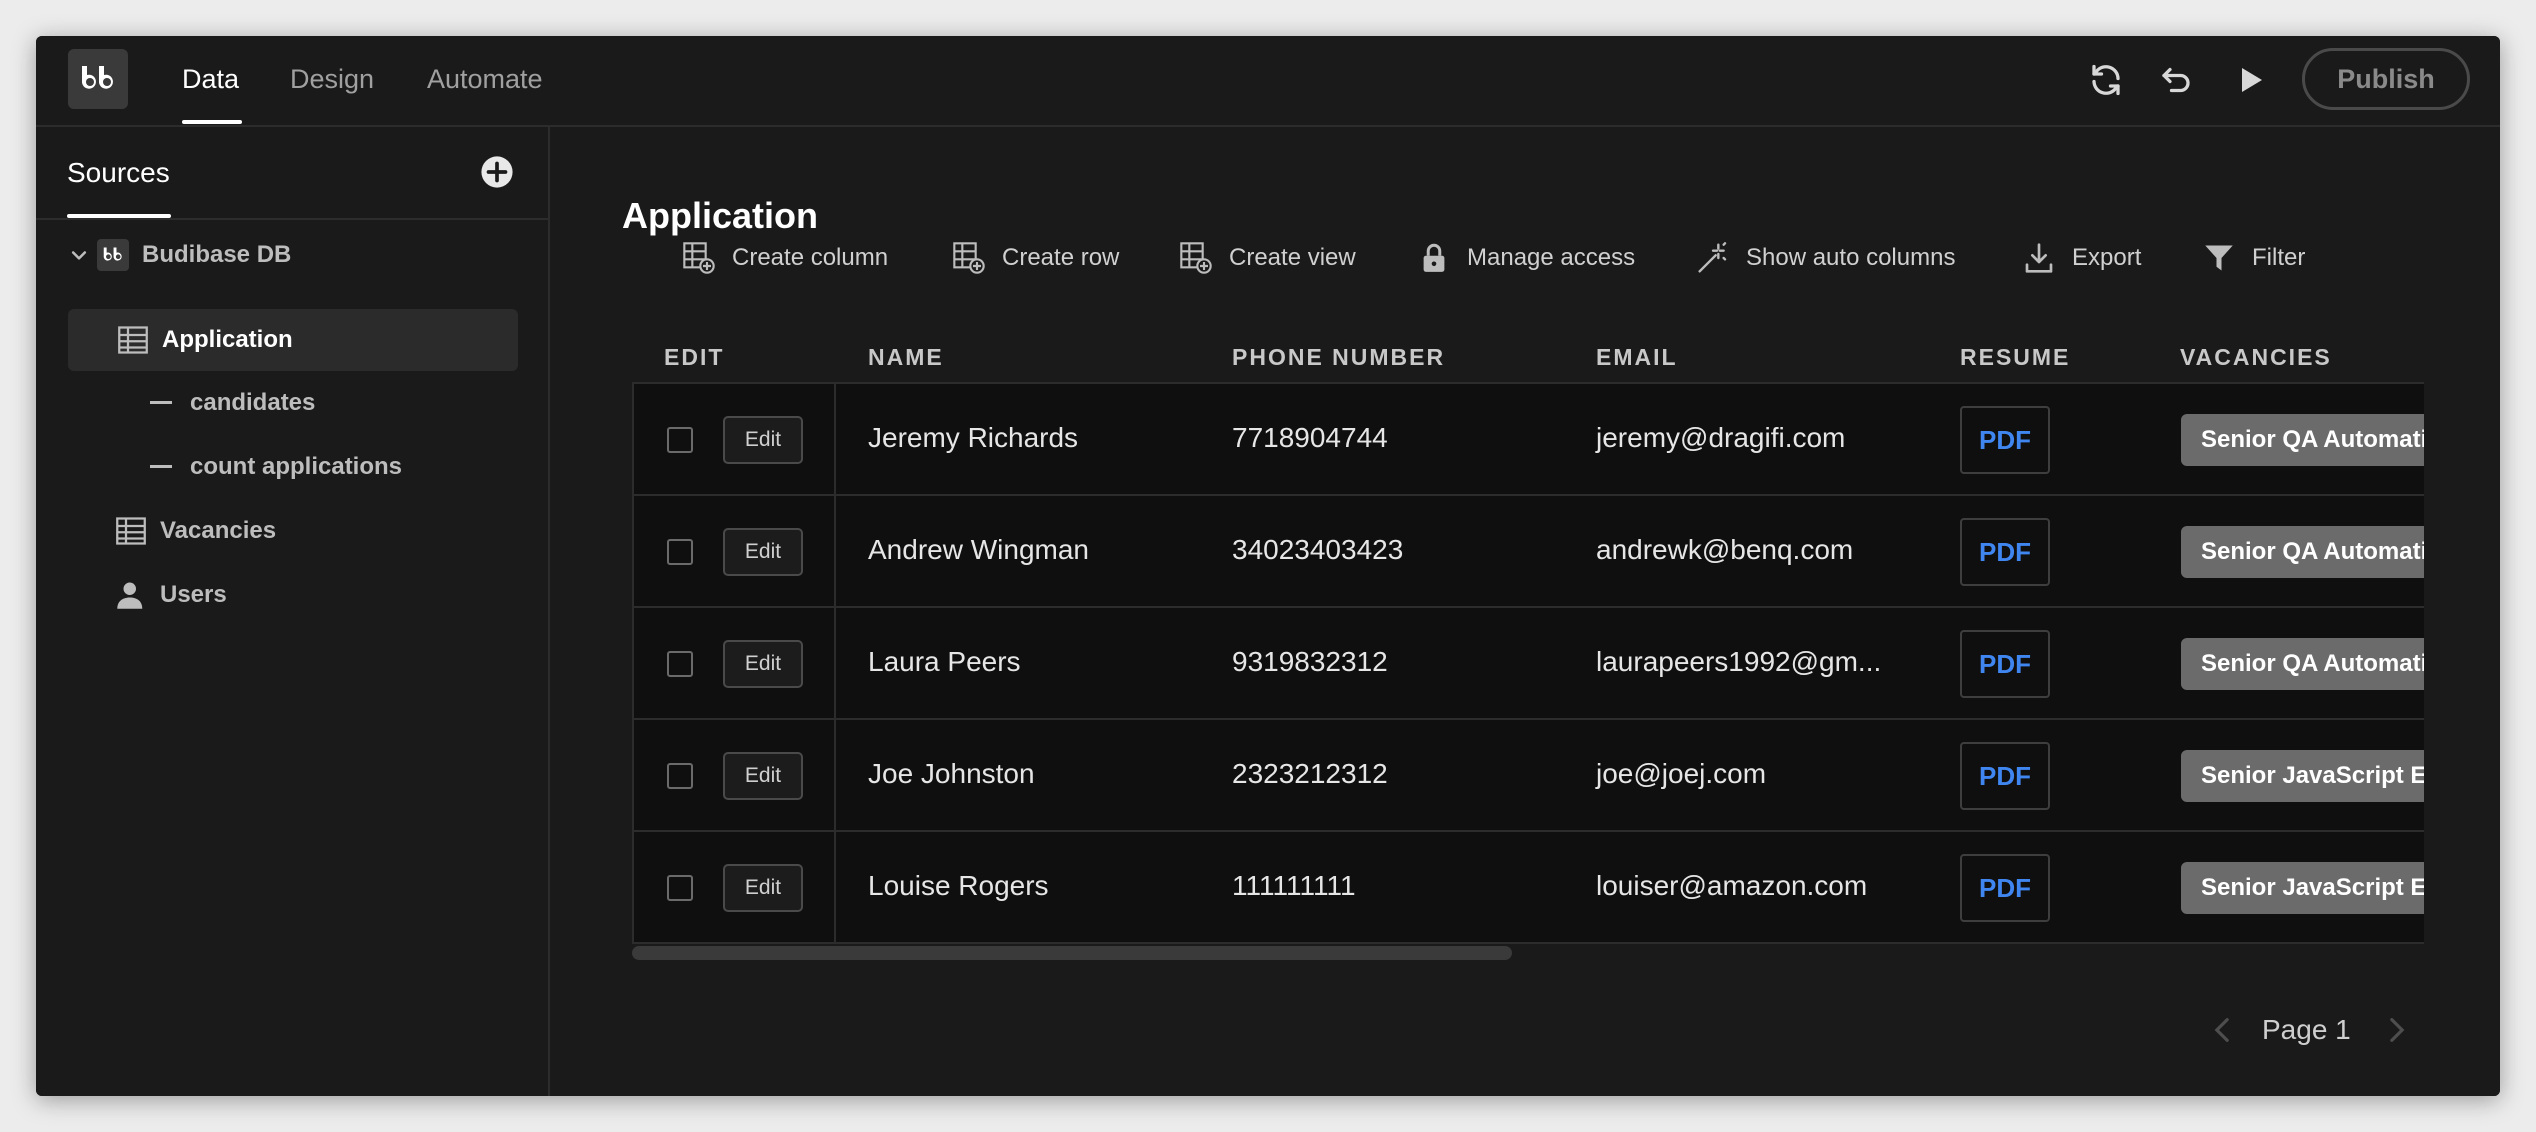  I want to click on publish-button: Publish, so click(2386, 79).